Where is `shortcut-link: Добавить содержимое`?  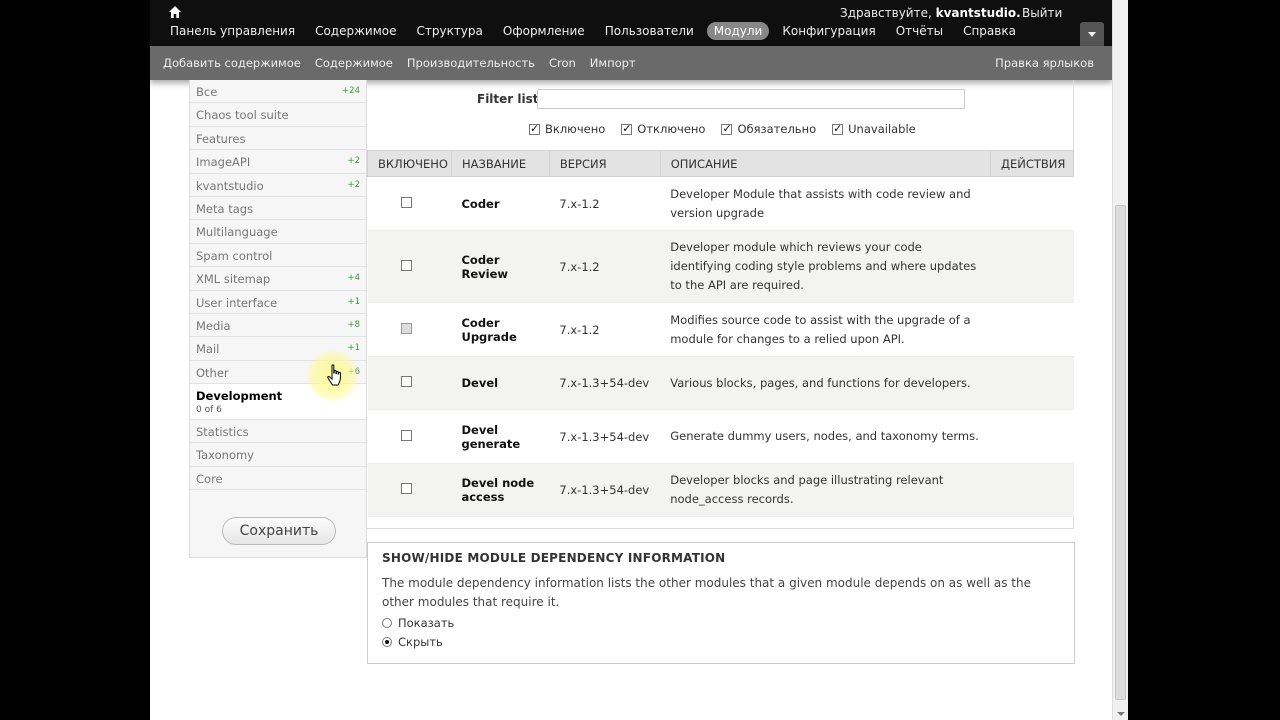
shortcut-link: Добавить содержимое is located at coordinates (232, 63).